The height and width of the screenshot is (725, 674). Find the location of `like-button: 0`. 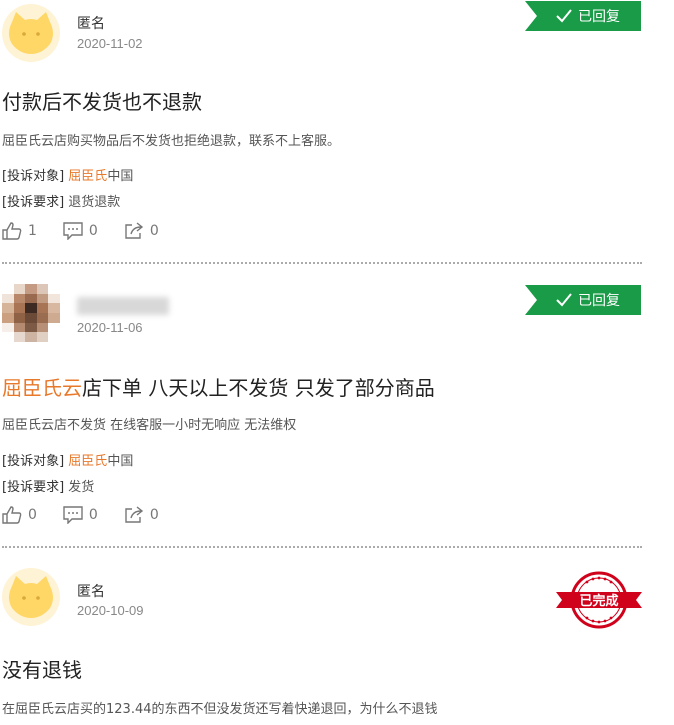

like-button: 0 is located at coordinates (19, 515).